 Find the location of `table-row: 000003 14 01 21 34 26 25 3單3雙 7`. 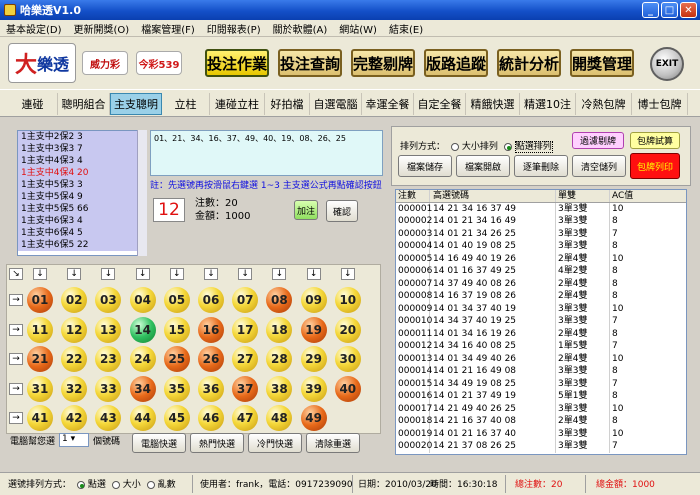

table-row: 000003 14 01 21 34 26 25 3單3雙 7 is located at coordinates (541, 233).